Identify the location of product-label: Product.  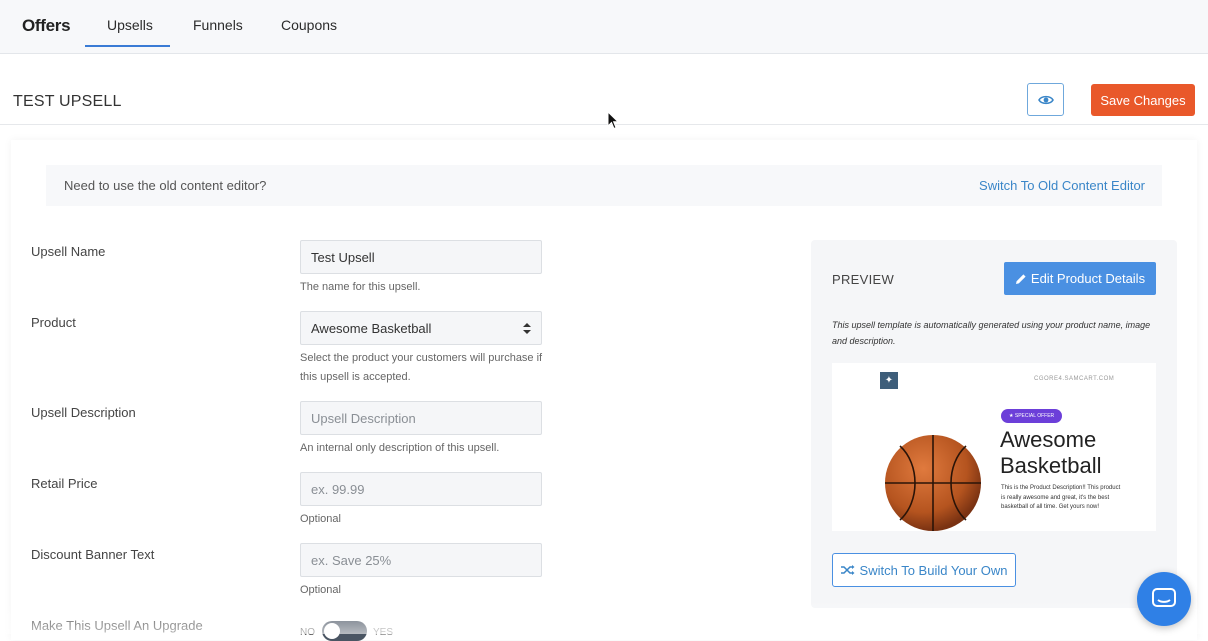
(53, 322).